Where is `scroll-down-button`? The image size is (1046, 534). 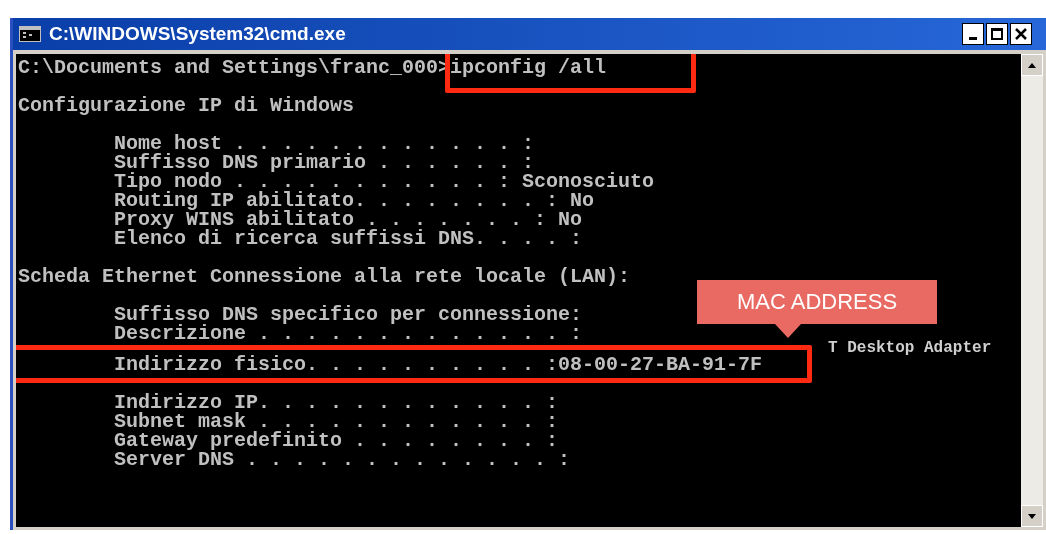 scroll-down-button is located at coordinates (1032, 516).